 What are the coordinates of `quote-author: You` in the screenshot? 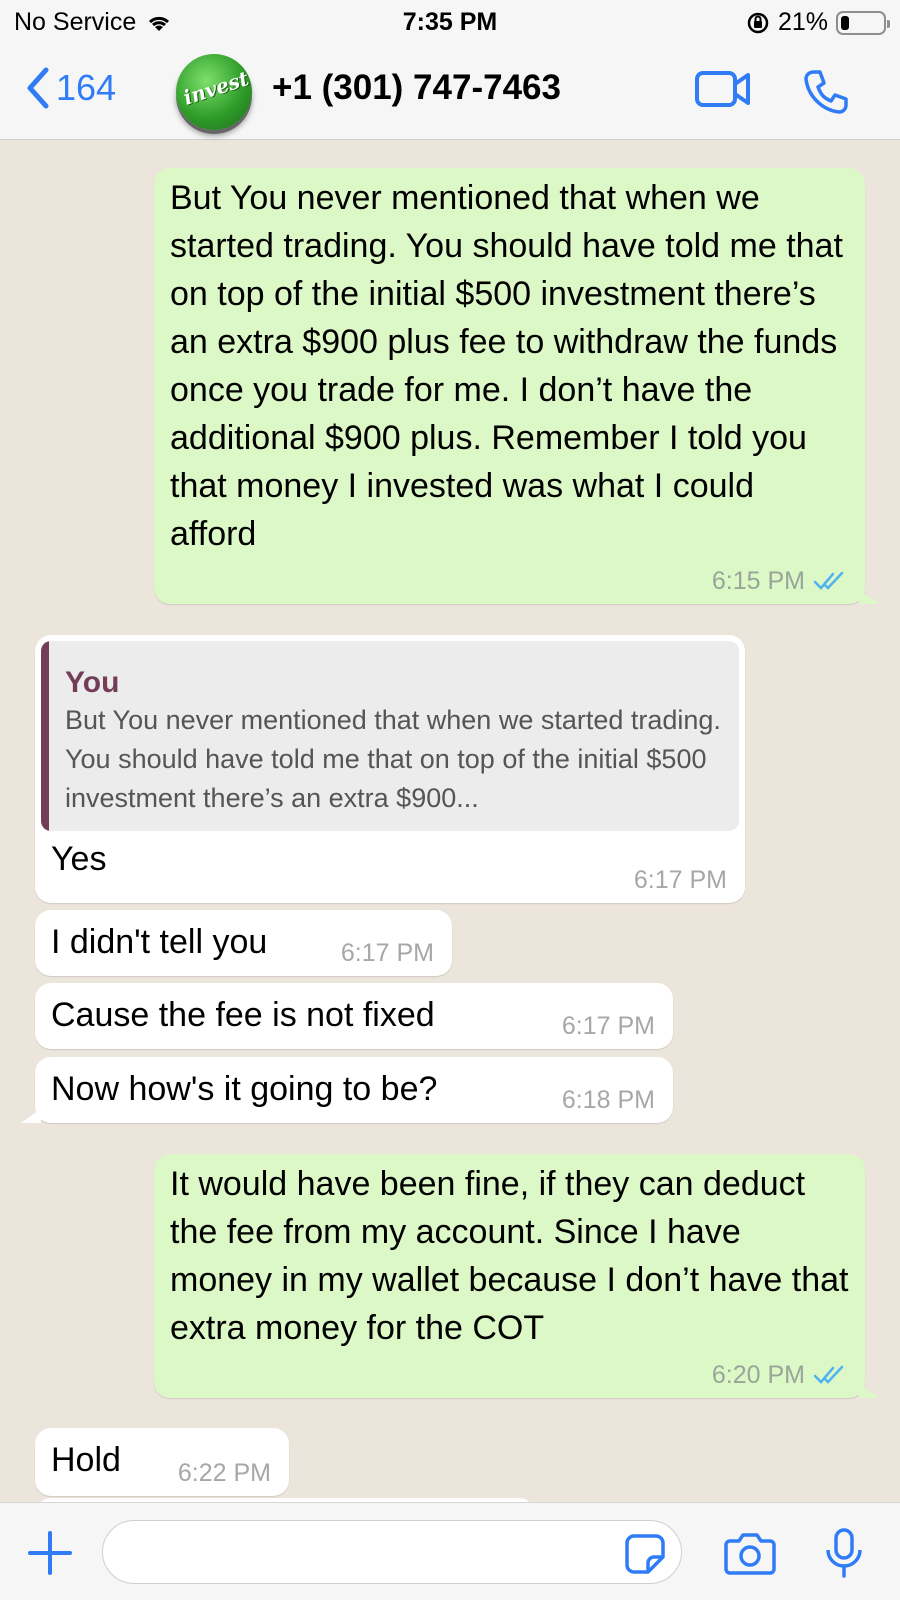 It's located at (92, 682).